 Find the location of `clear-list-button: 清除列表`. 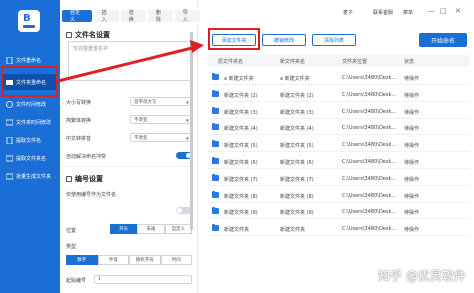

clear-list-button: 清除列表 is located at coordinates (334, 40).